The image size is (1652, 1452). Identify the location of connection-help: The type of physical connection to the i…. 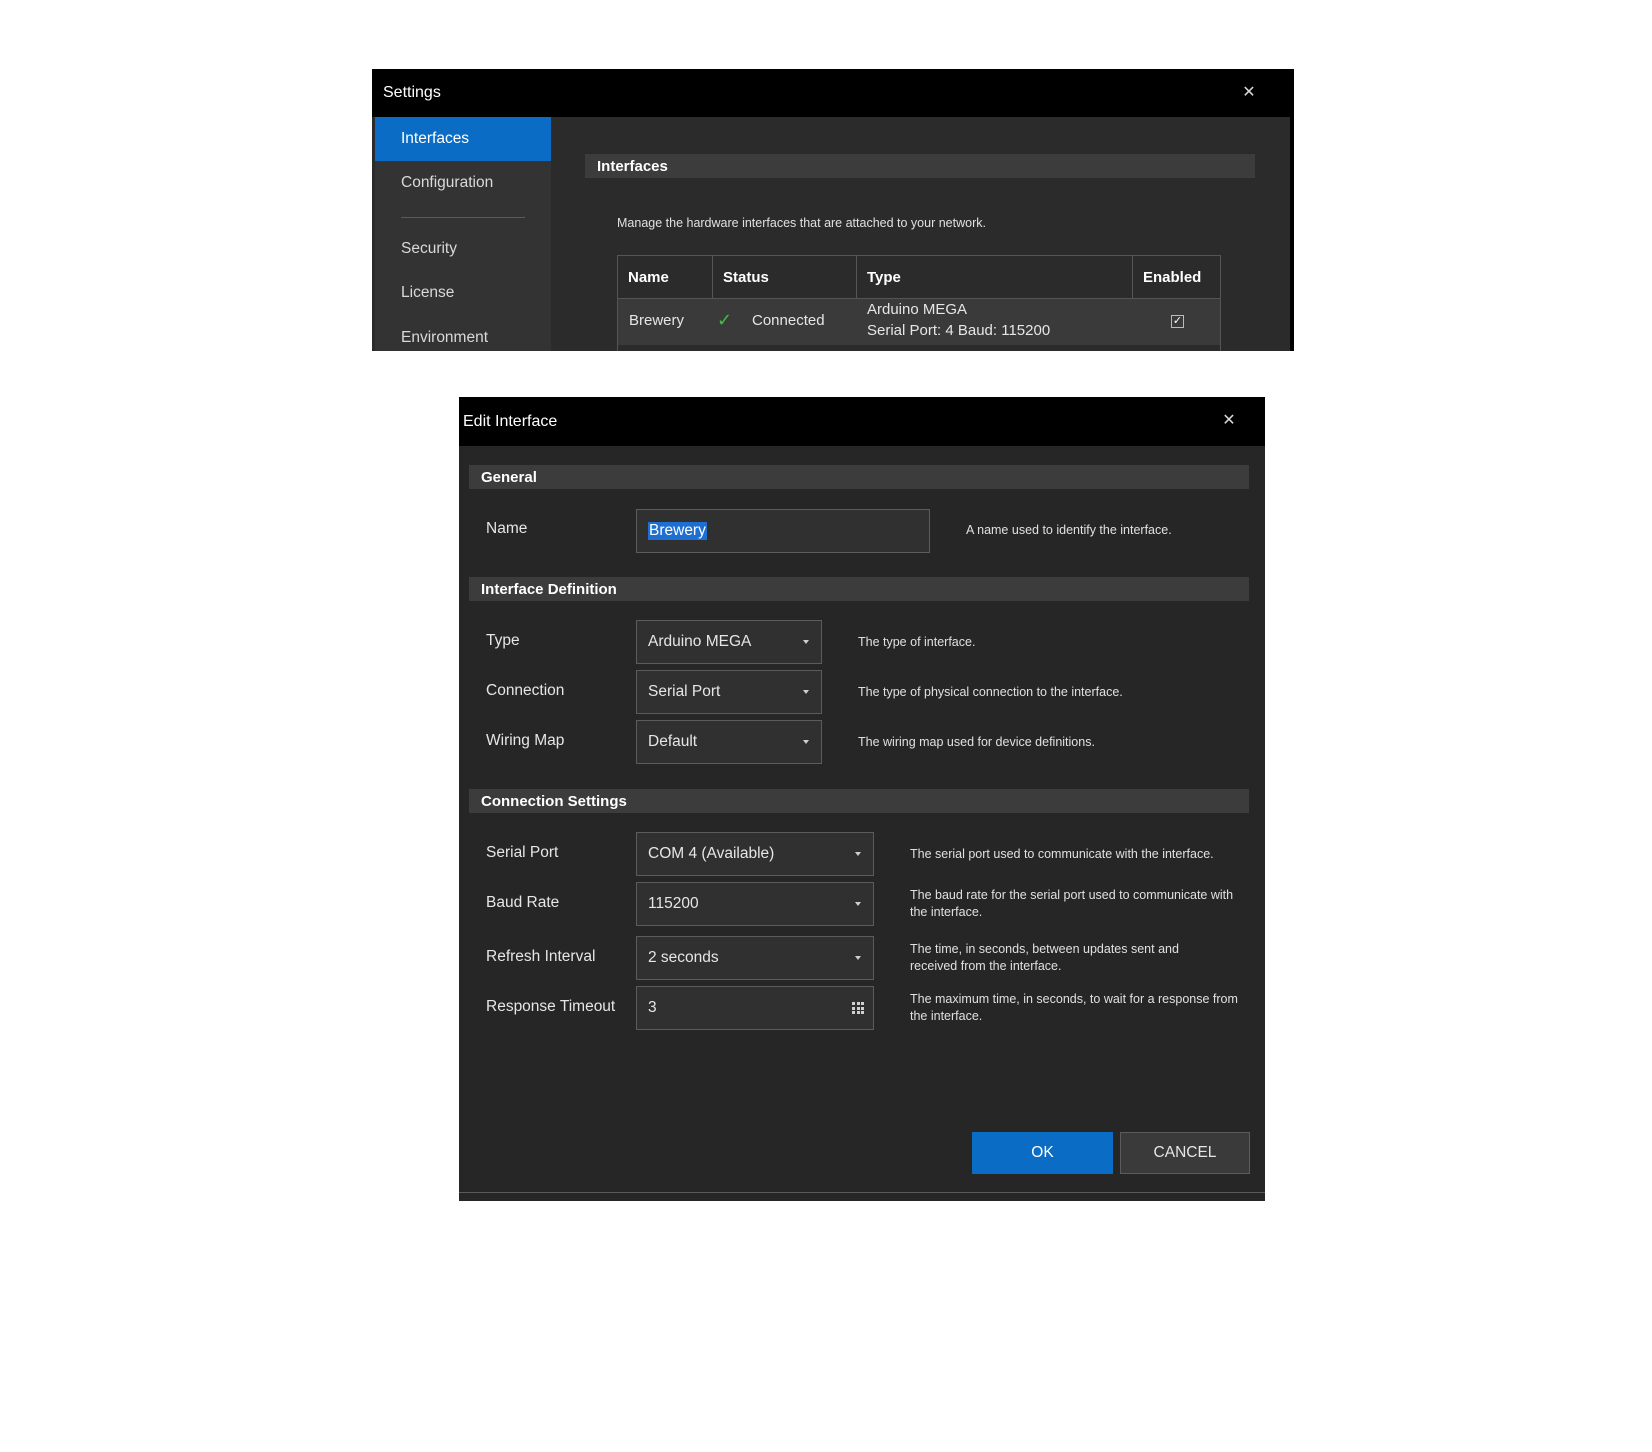
(990, 692).